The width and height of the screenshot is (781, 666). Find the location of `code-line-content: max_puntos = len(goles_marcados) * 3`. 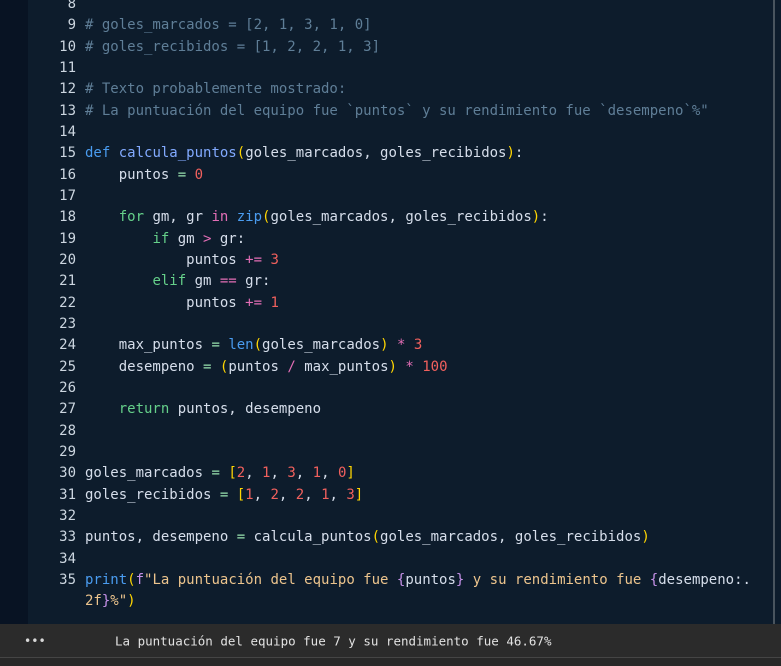

code-line-content: max_puntos = len(goles_marcados) * 3 is located at coordinates (254, 345).